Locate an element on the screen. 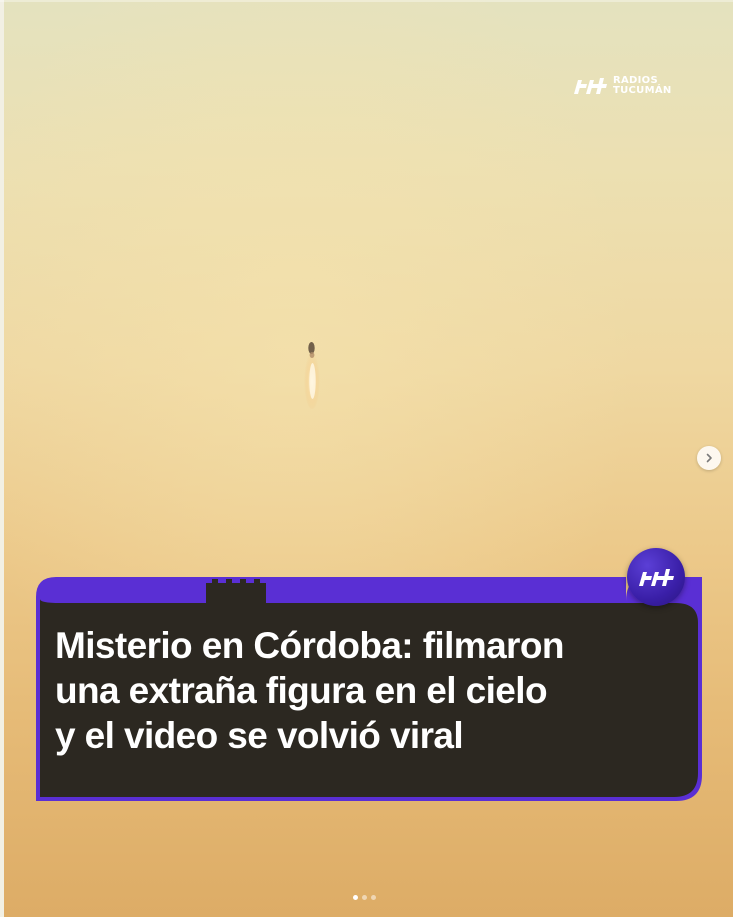 This screenshot has height=917, width=733. headline-line-1: Misterio en Córdoba: filmaron is located at coordinates (309, 645).